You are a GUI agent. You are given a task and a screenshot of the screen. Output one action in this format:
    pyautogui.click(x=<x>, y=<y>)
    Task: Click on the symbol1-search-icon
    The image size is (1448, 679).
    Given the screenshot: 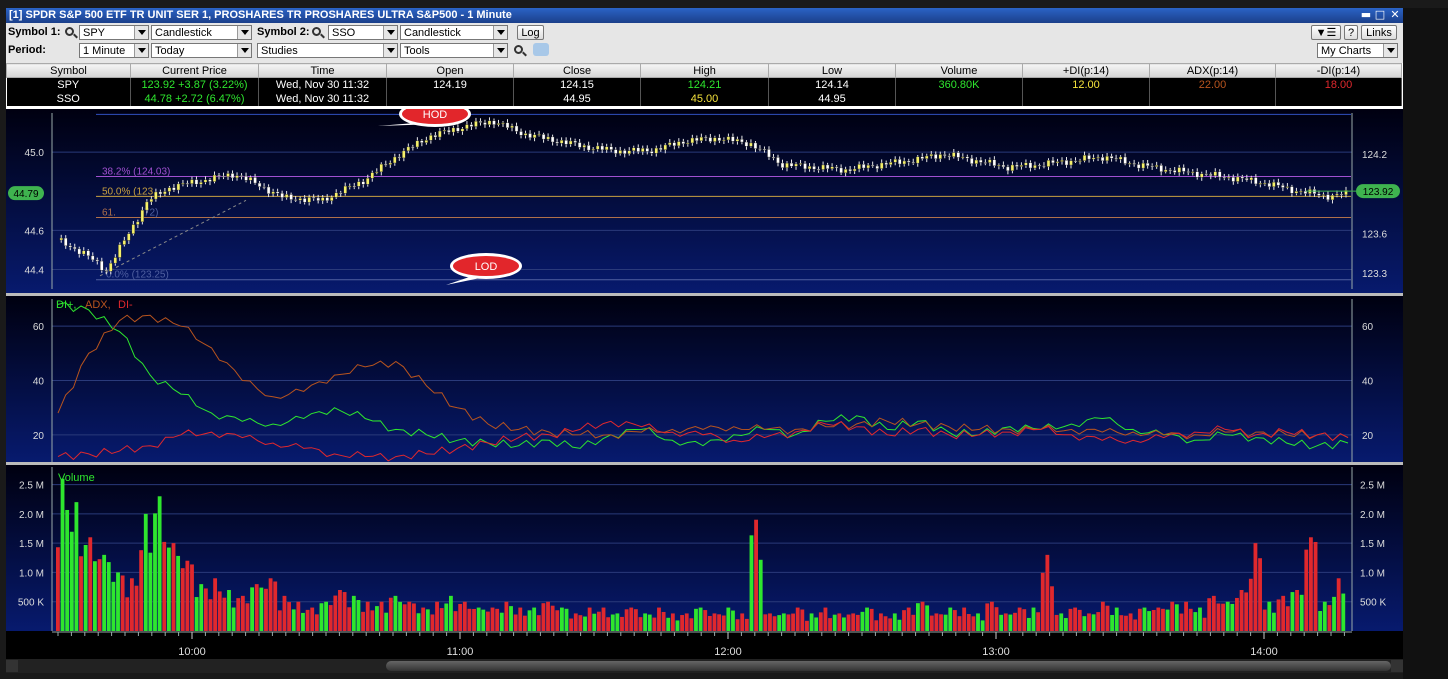 What is the action you would take?
    pyautogui.click(x=69, y=31)
    